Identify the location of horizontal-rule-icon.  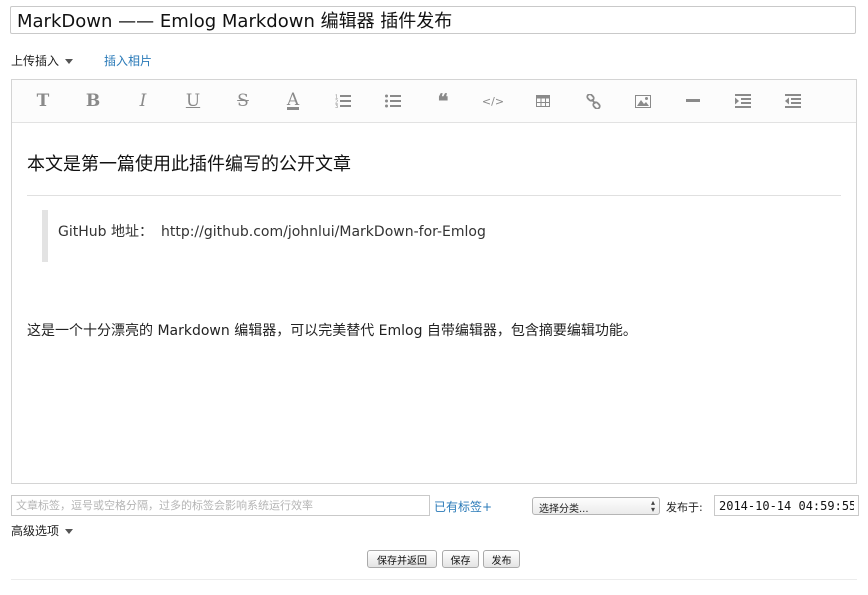
(693, 101).